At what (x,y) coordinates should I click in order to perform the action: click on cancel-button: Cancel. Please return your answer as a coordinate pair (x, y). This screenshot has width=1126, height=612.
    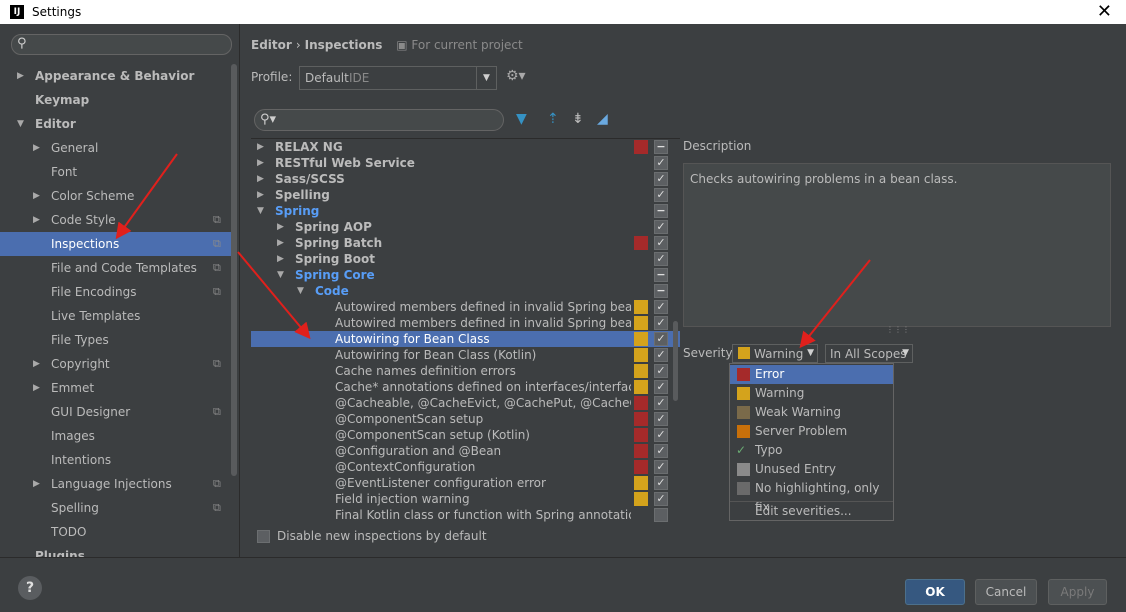
    Looking at the image, I should click on (1006, 592).